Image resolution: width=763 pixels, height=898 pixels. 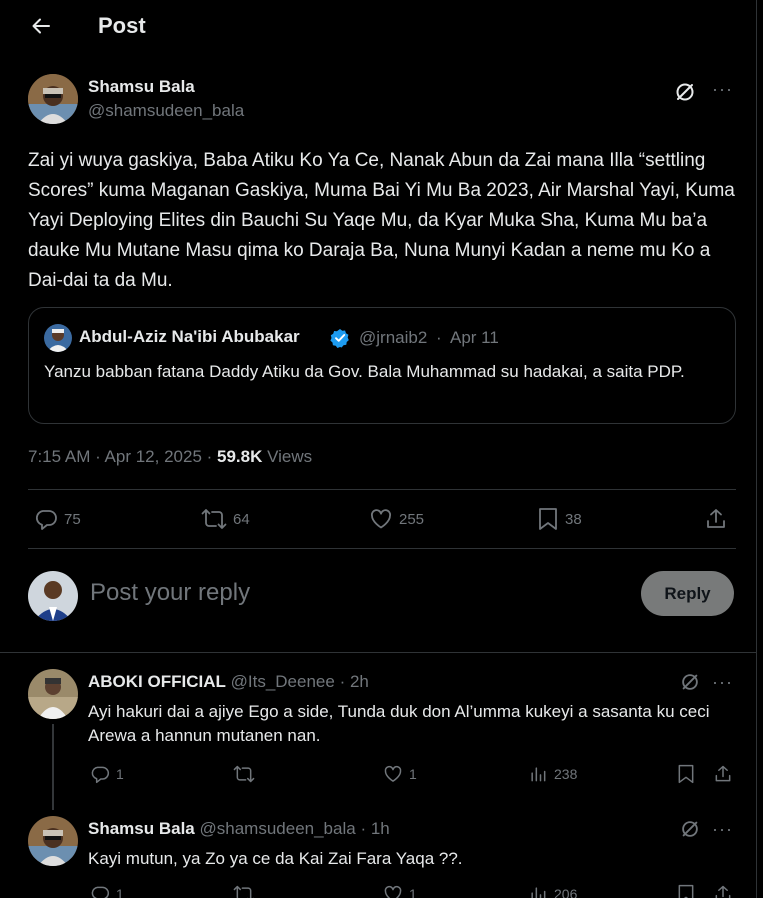 I want to click on repost-count: 64, so click(x=241, y=519).